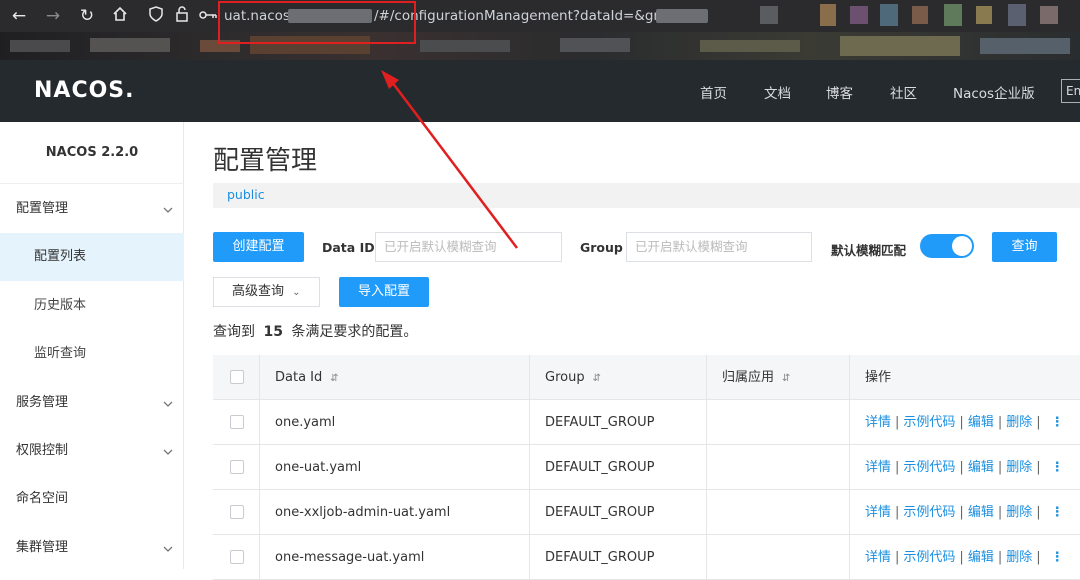 The height and width of the screenshot is (580, 1080). Describe the element at coordinates (468, 247) in the screenshot. I see `dataid-search-input: 已开启默认模糊查询` at that location.